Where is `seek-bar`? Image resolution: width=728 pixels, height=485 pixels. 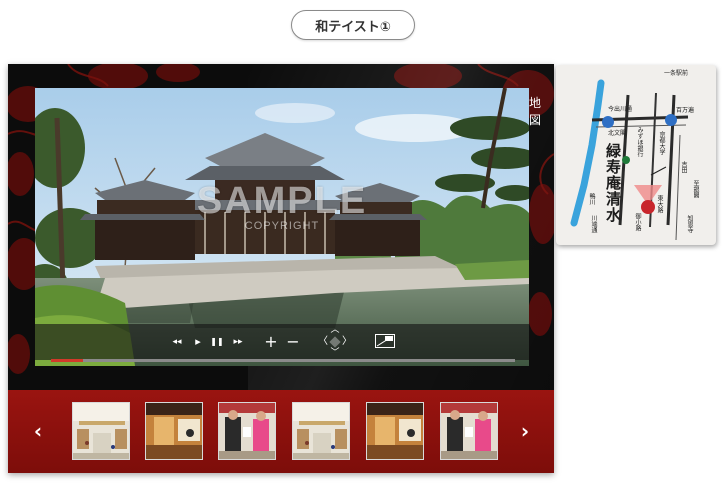 seek-bar is located at coordinates (283, 360).